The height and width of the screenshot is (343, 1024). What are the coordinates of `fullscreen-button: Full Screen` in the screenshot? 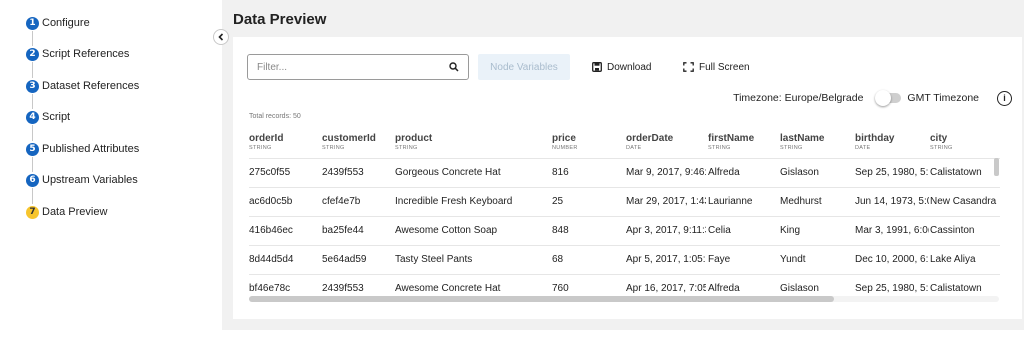 It's located at (716, 67).